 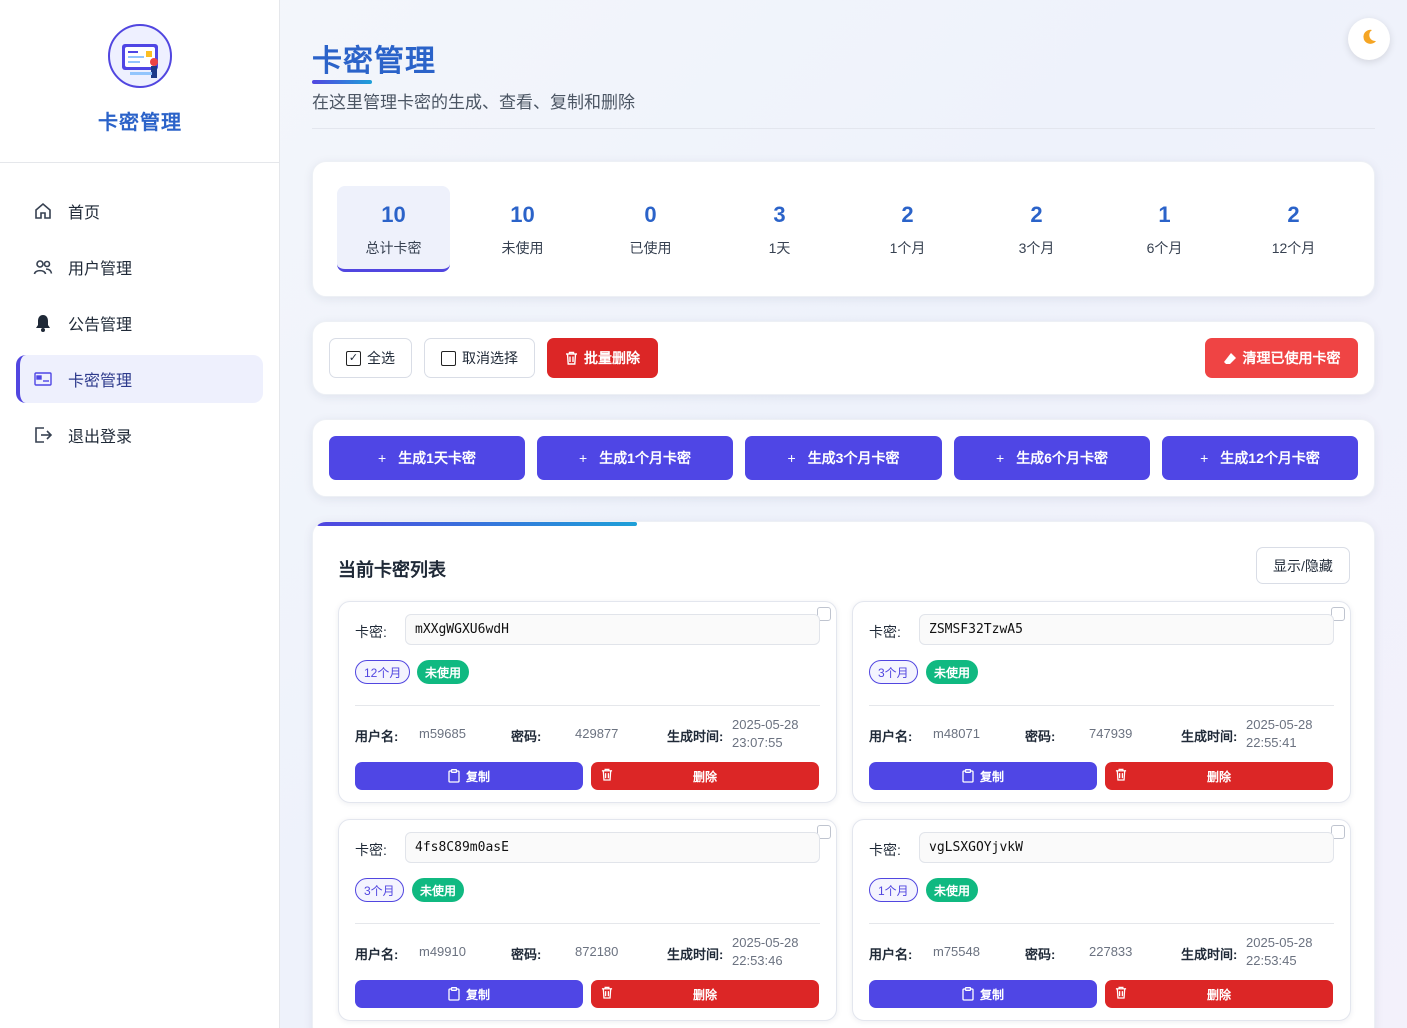 I want to click on sidebar-item-logout: 退出登录, so click(x=139, y=435).